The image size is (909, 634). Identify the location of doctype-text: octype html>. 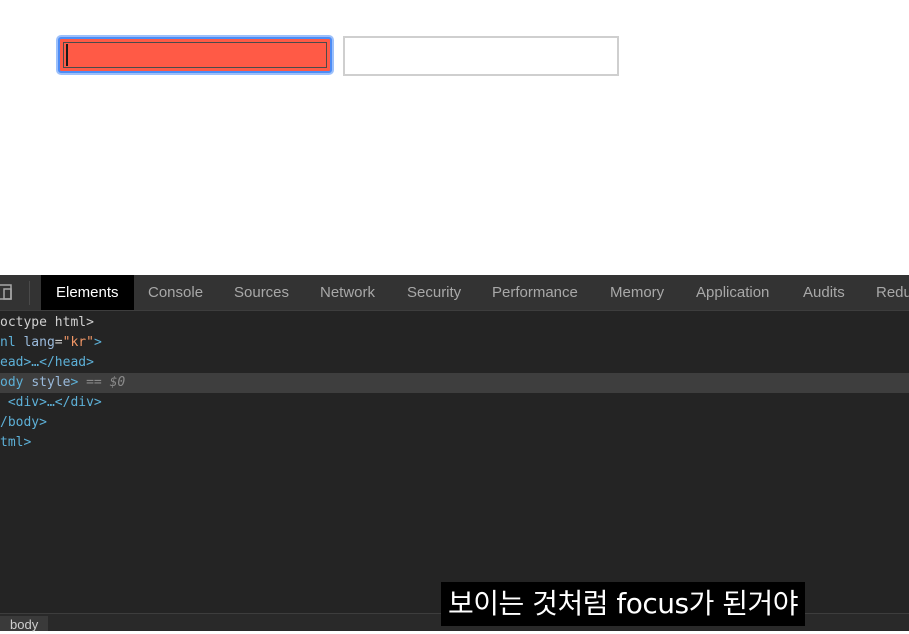
(47, 322).